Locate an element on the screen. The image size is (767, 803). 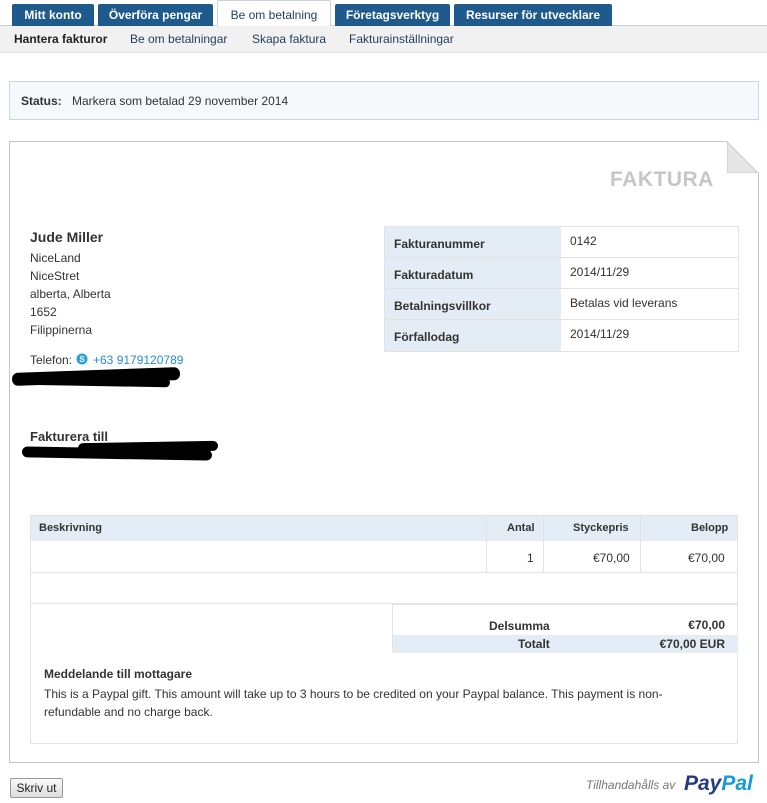
header-unit-price: Styckepris is located at coordinates (601, 528).